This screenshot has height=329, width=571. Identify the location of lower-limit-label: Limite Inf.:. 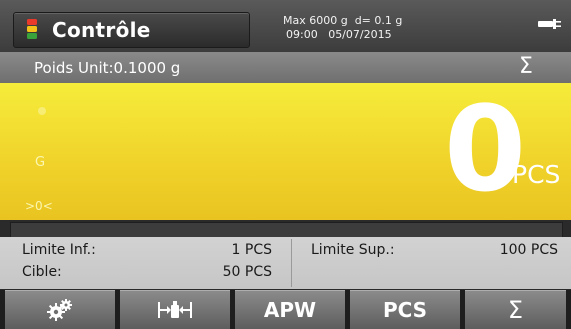
(59, 250).